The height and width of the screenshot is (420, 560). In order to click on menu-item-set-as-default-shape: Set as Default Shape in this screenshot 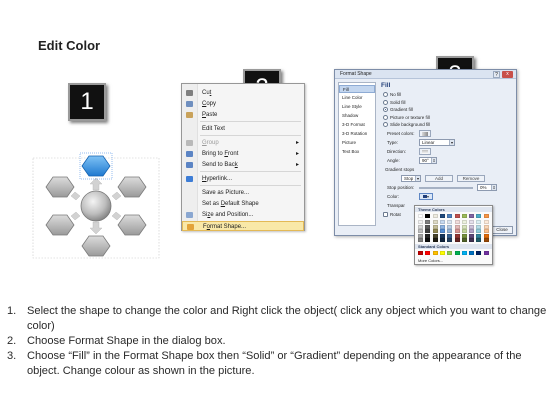, I will do `click(243, 204)`.